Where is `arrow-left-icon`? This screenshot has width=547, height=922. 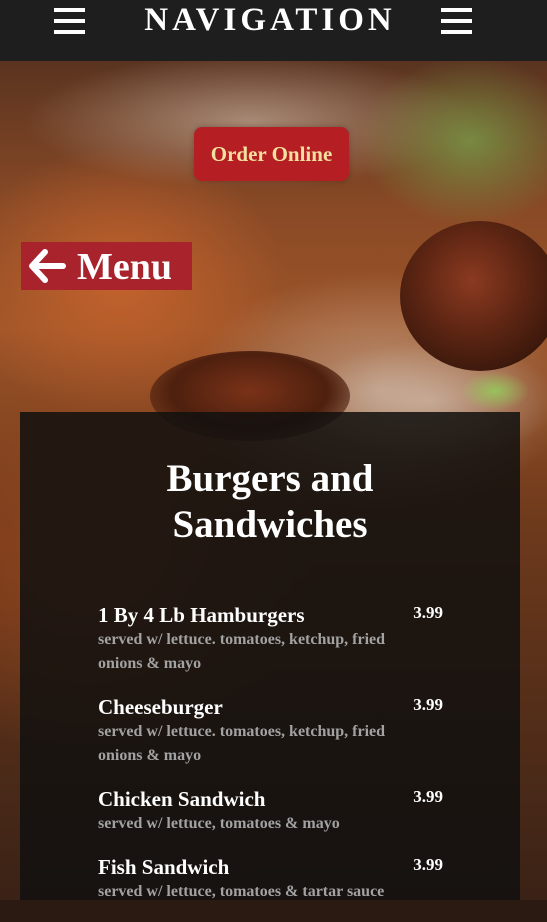 arrow-left-icon is located at coordinates (47, 266).